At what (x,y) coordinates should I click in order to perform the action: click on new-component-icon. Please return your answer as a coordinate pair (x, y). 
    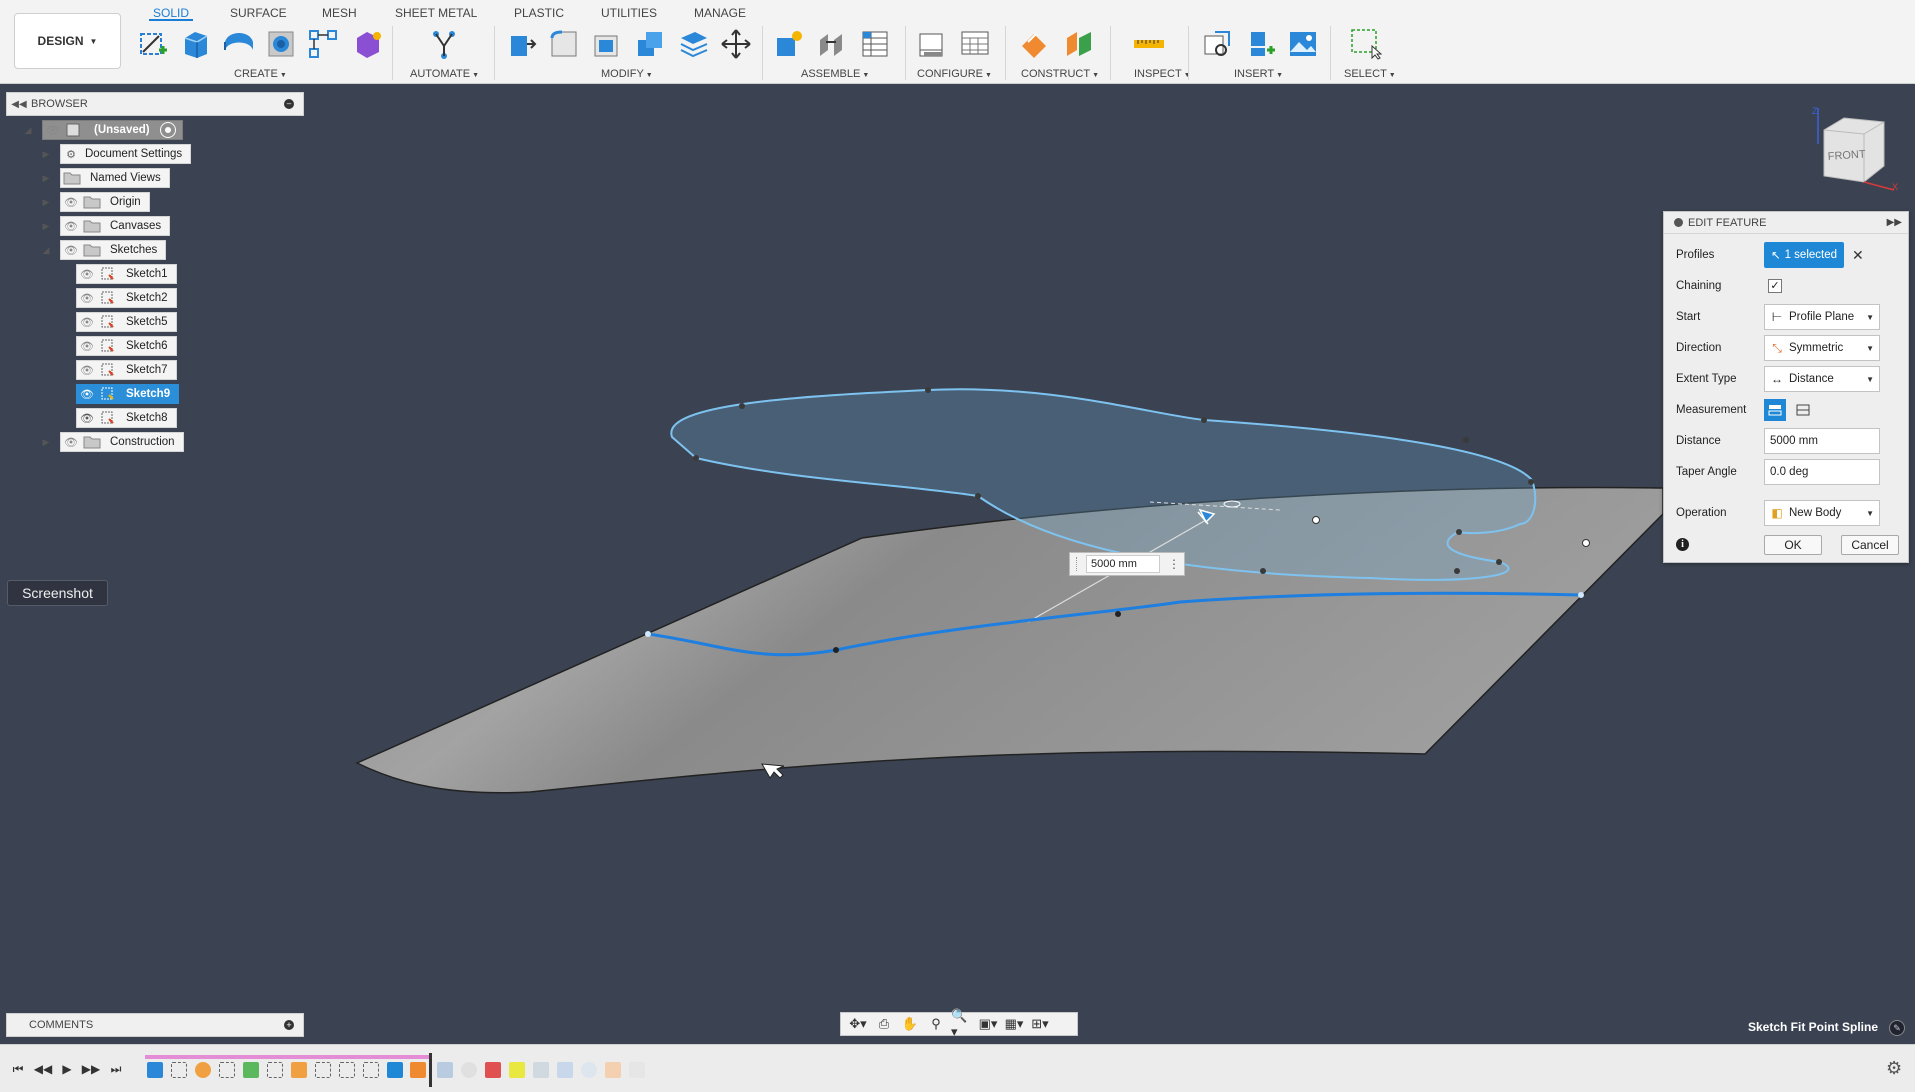
    Looking at the image, I should click on (789, 44).